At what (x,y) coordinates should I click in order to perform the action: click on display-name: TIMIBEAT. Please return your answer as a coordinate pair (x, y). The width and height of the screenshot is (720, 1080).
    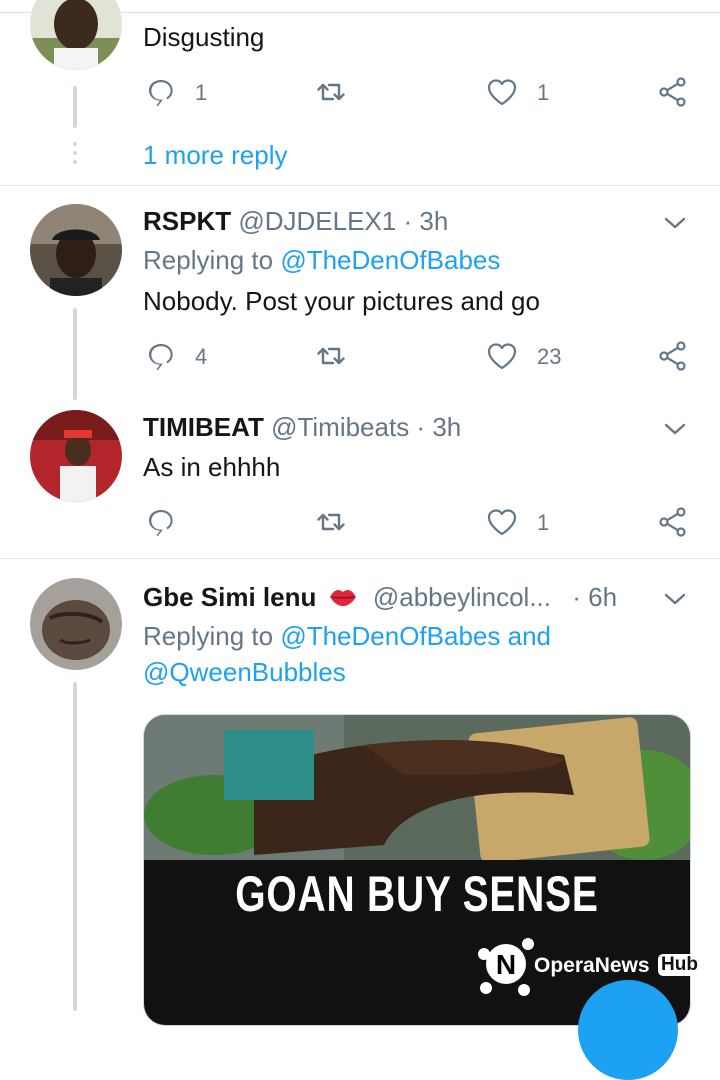
    Looking at the image, I should click on (203, 427).